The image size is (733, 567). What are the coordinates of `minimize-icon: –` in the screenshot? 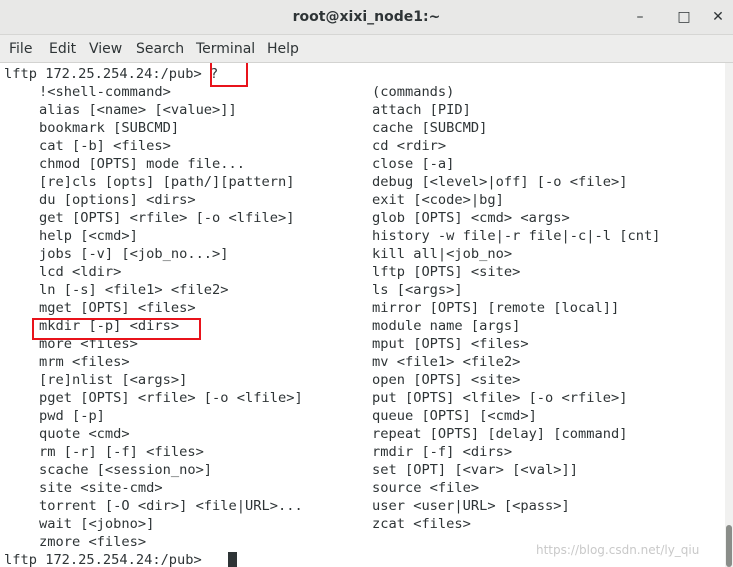 It's located at (640, 17).